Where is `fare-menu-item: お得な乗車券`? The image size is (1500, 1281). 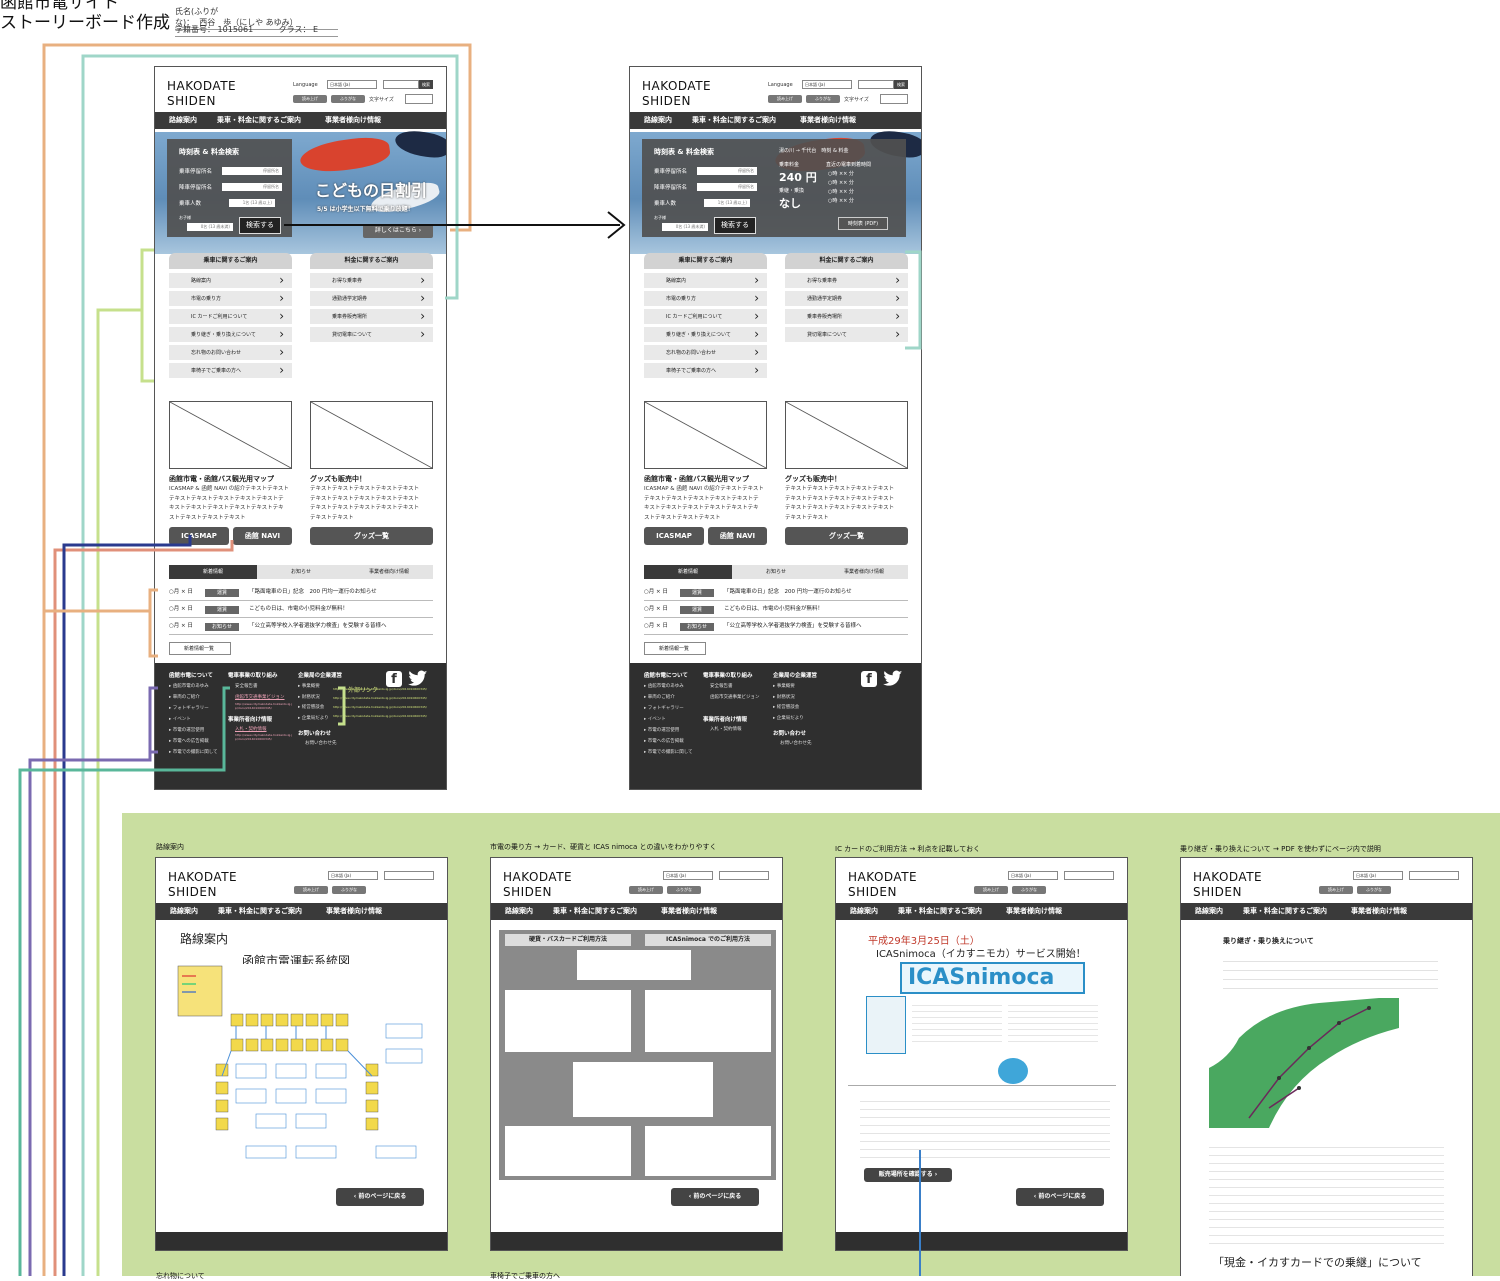
fare-menu-item: お得な乗車券 is located at coordinates (371, 280).